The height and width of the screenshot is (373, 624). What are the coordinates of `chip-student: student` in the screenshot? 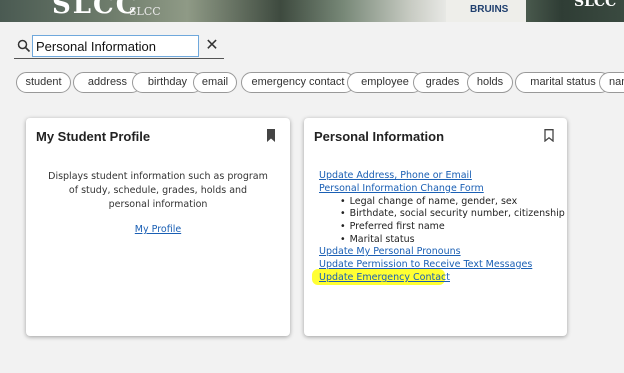 It's located at (43, 82).